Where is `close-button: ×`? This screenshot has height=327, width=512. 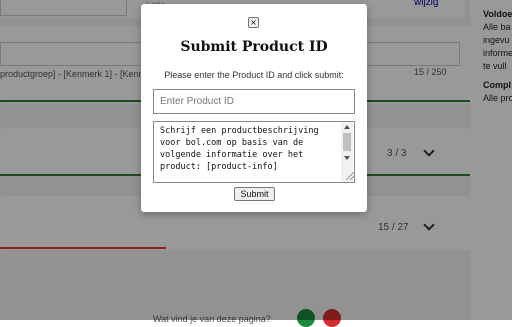
close-button: × is located at coordinates (253, 22).